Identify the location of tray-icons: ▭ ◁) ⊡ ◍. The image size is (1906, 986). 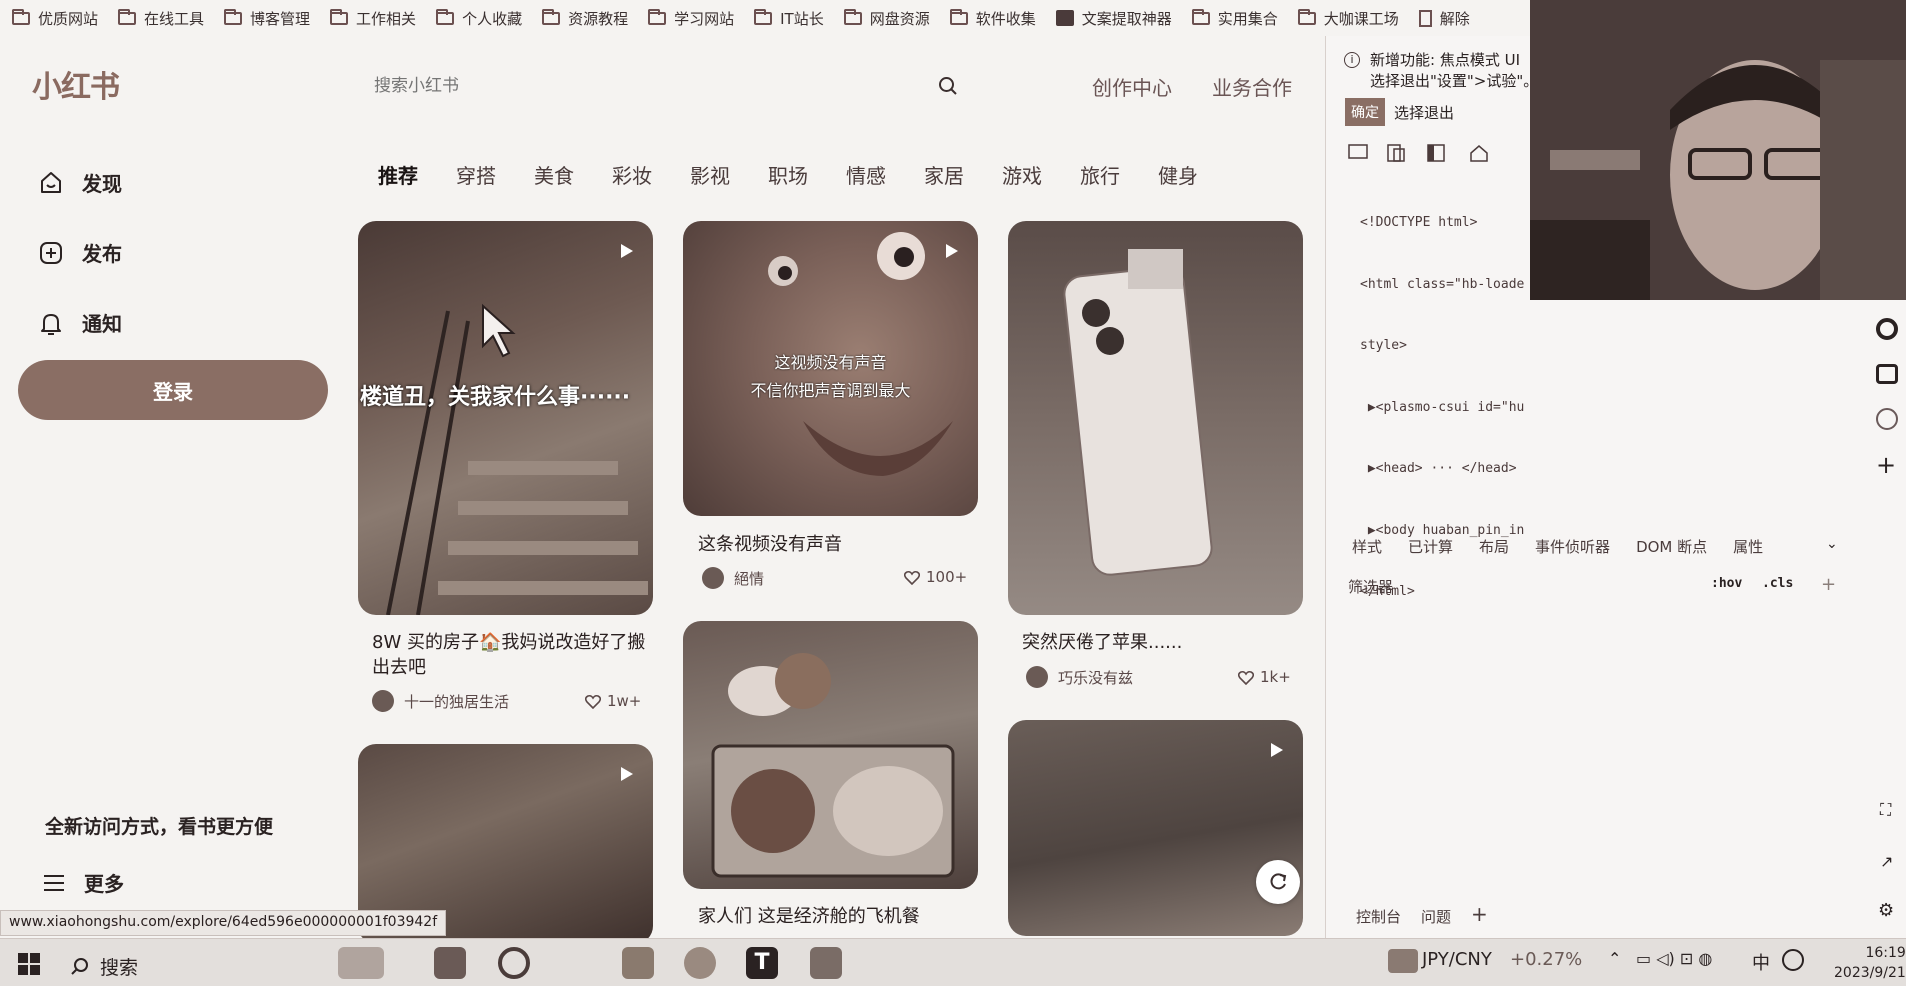
(1674, 958).